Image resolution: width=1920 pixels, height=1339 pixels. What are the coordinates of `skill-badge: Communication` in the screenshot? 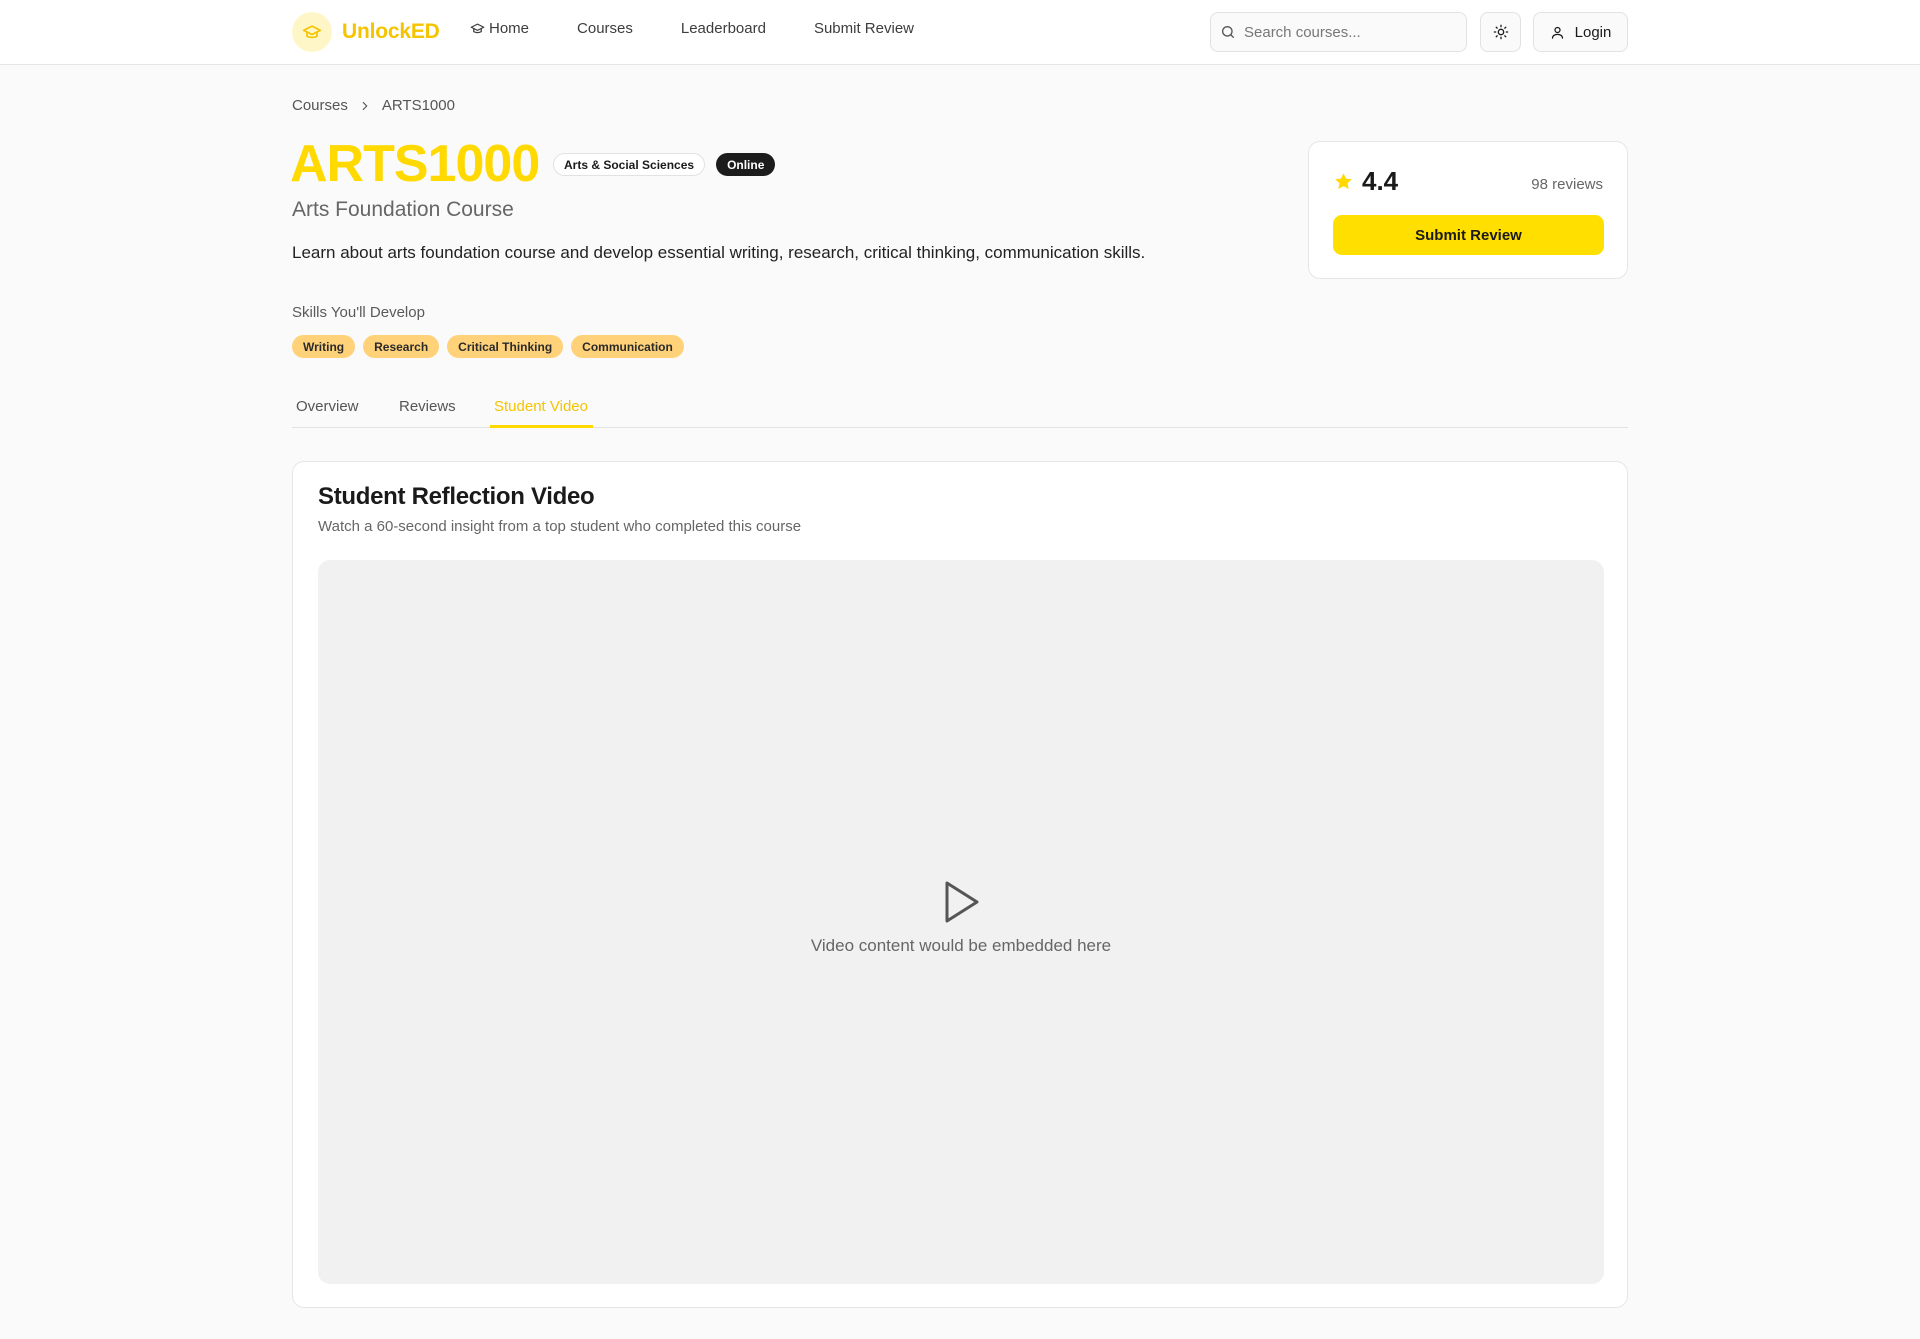 It's located at (627, 346).